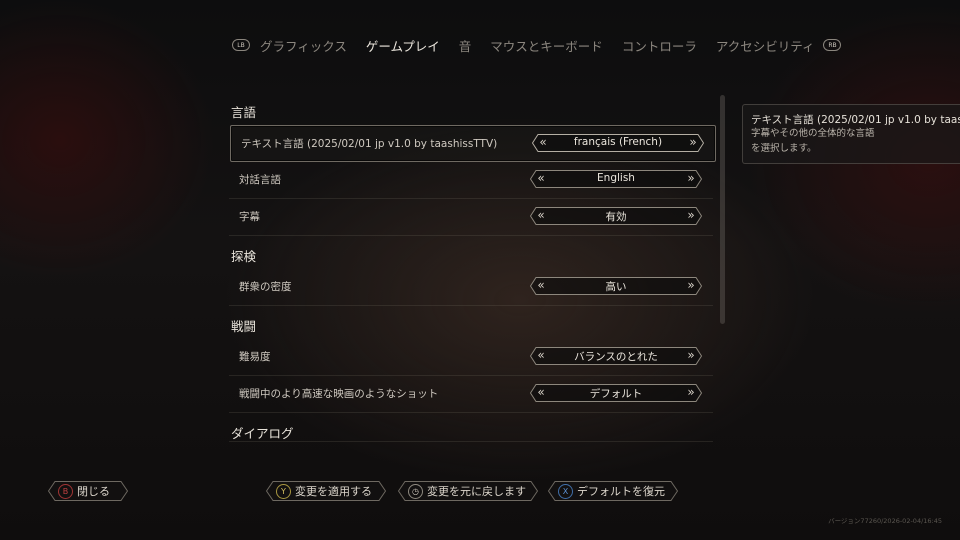 This screenshot has height=540, width=960. Describe the element at coordinates (255, 357) in the screenshot. I see `setting-label: 難易度` at that location.